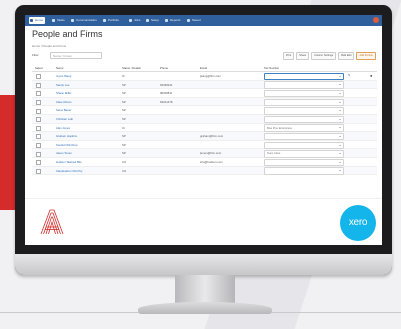 The height and width of the screenshot is (329, 401). What do you see at coordinates (288, 56) in the screenshot?
I see `print-button: Print` at bounding box center [288, 56].